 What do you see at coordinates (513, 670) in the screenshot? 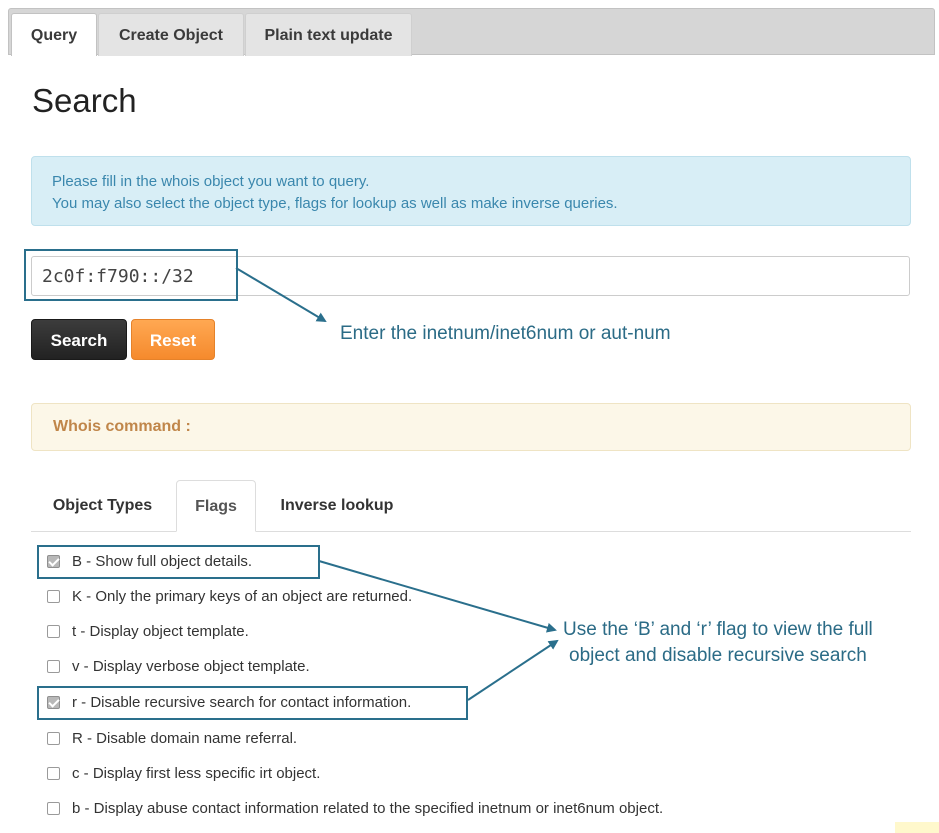
I see `arrow-to-flag-hint-from-r` at bounding box center [513, 670].